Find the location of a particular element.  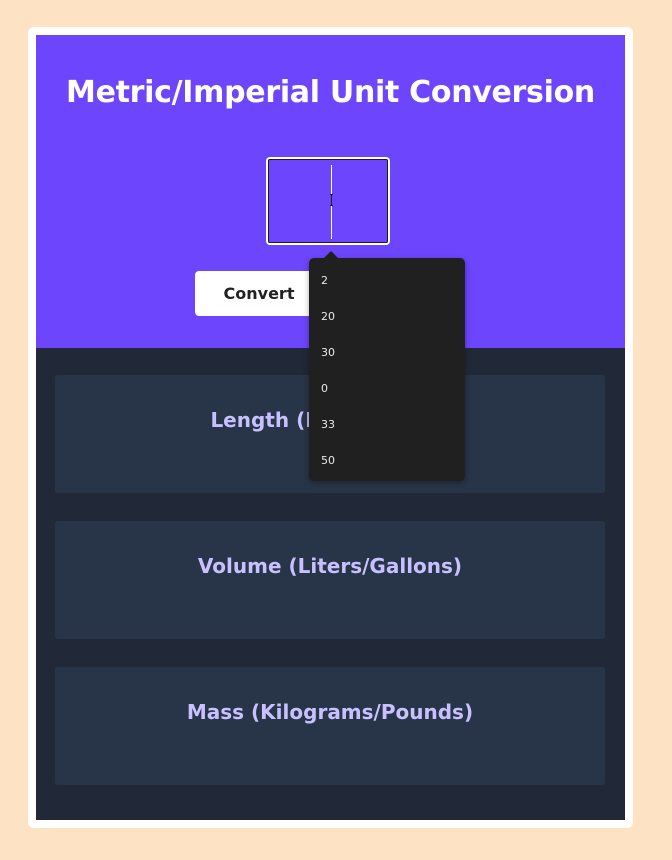

number-input is located at coordinates (328, 201).